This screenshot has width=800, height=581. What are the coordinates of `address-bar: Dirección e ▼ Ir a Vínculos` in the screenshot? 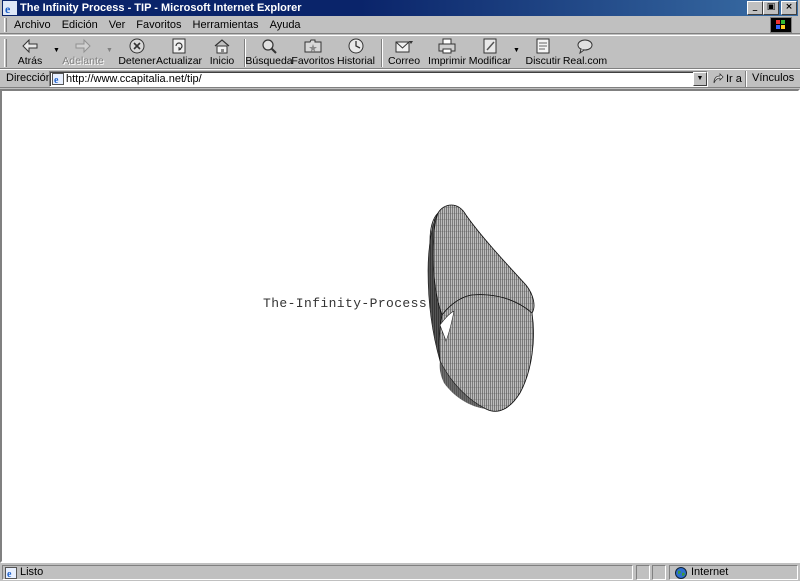 It's located at (400, 78).